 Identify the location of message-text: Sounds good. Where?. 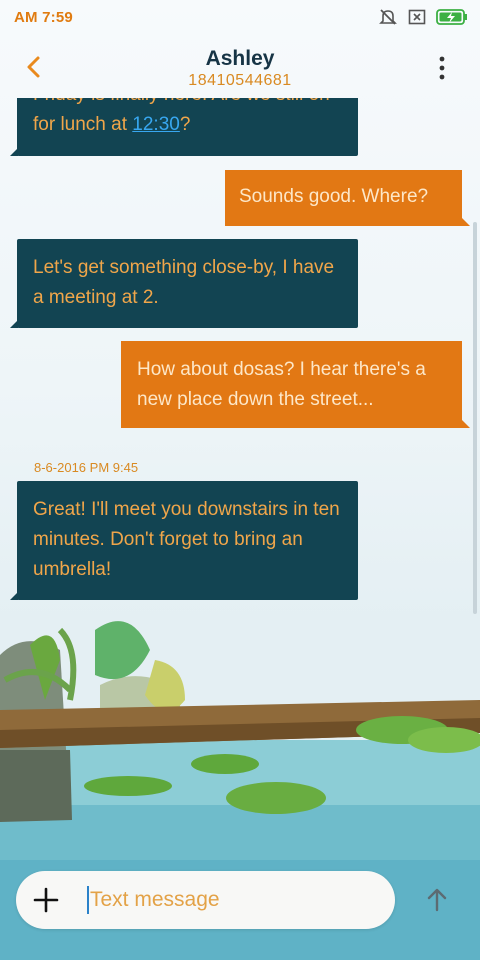
(334, 196).